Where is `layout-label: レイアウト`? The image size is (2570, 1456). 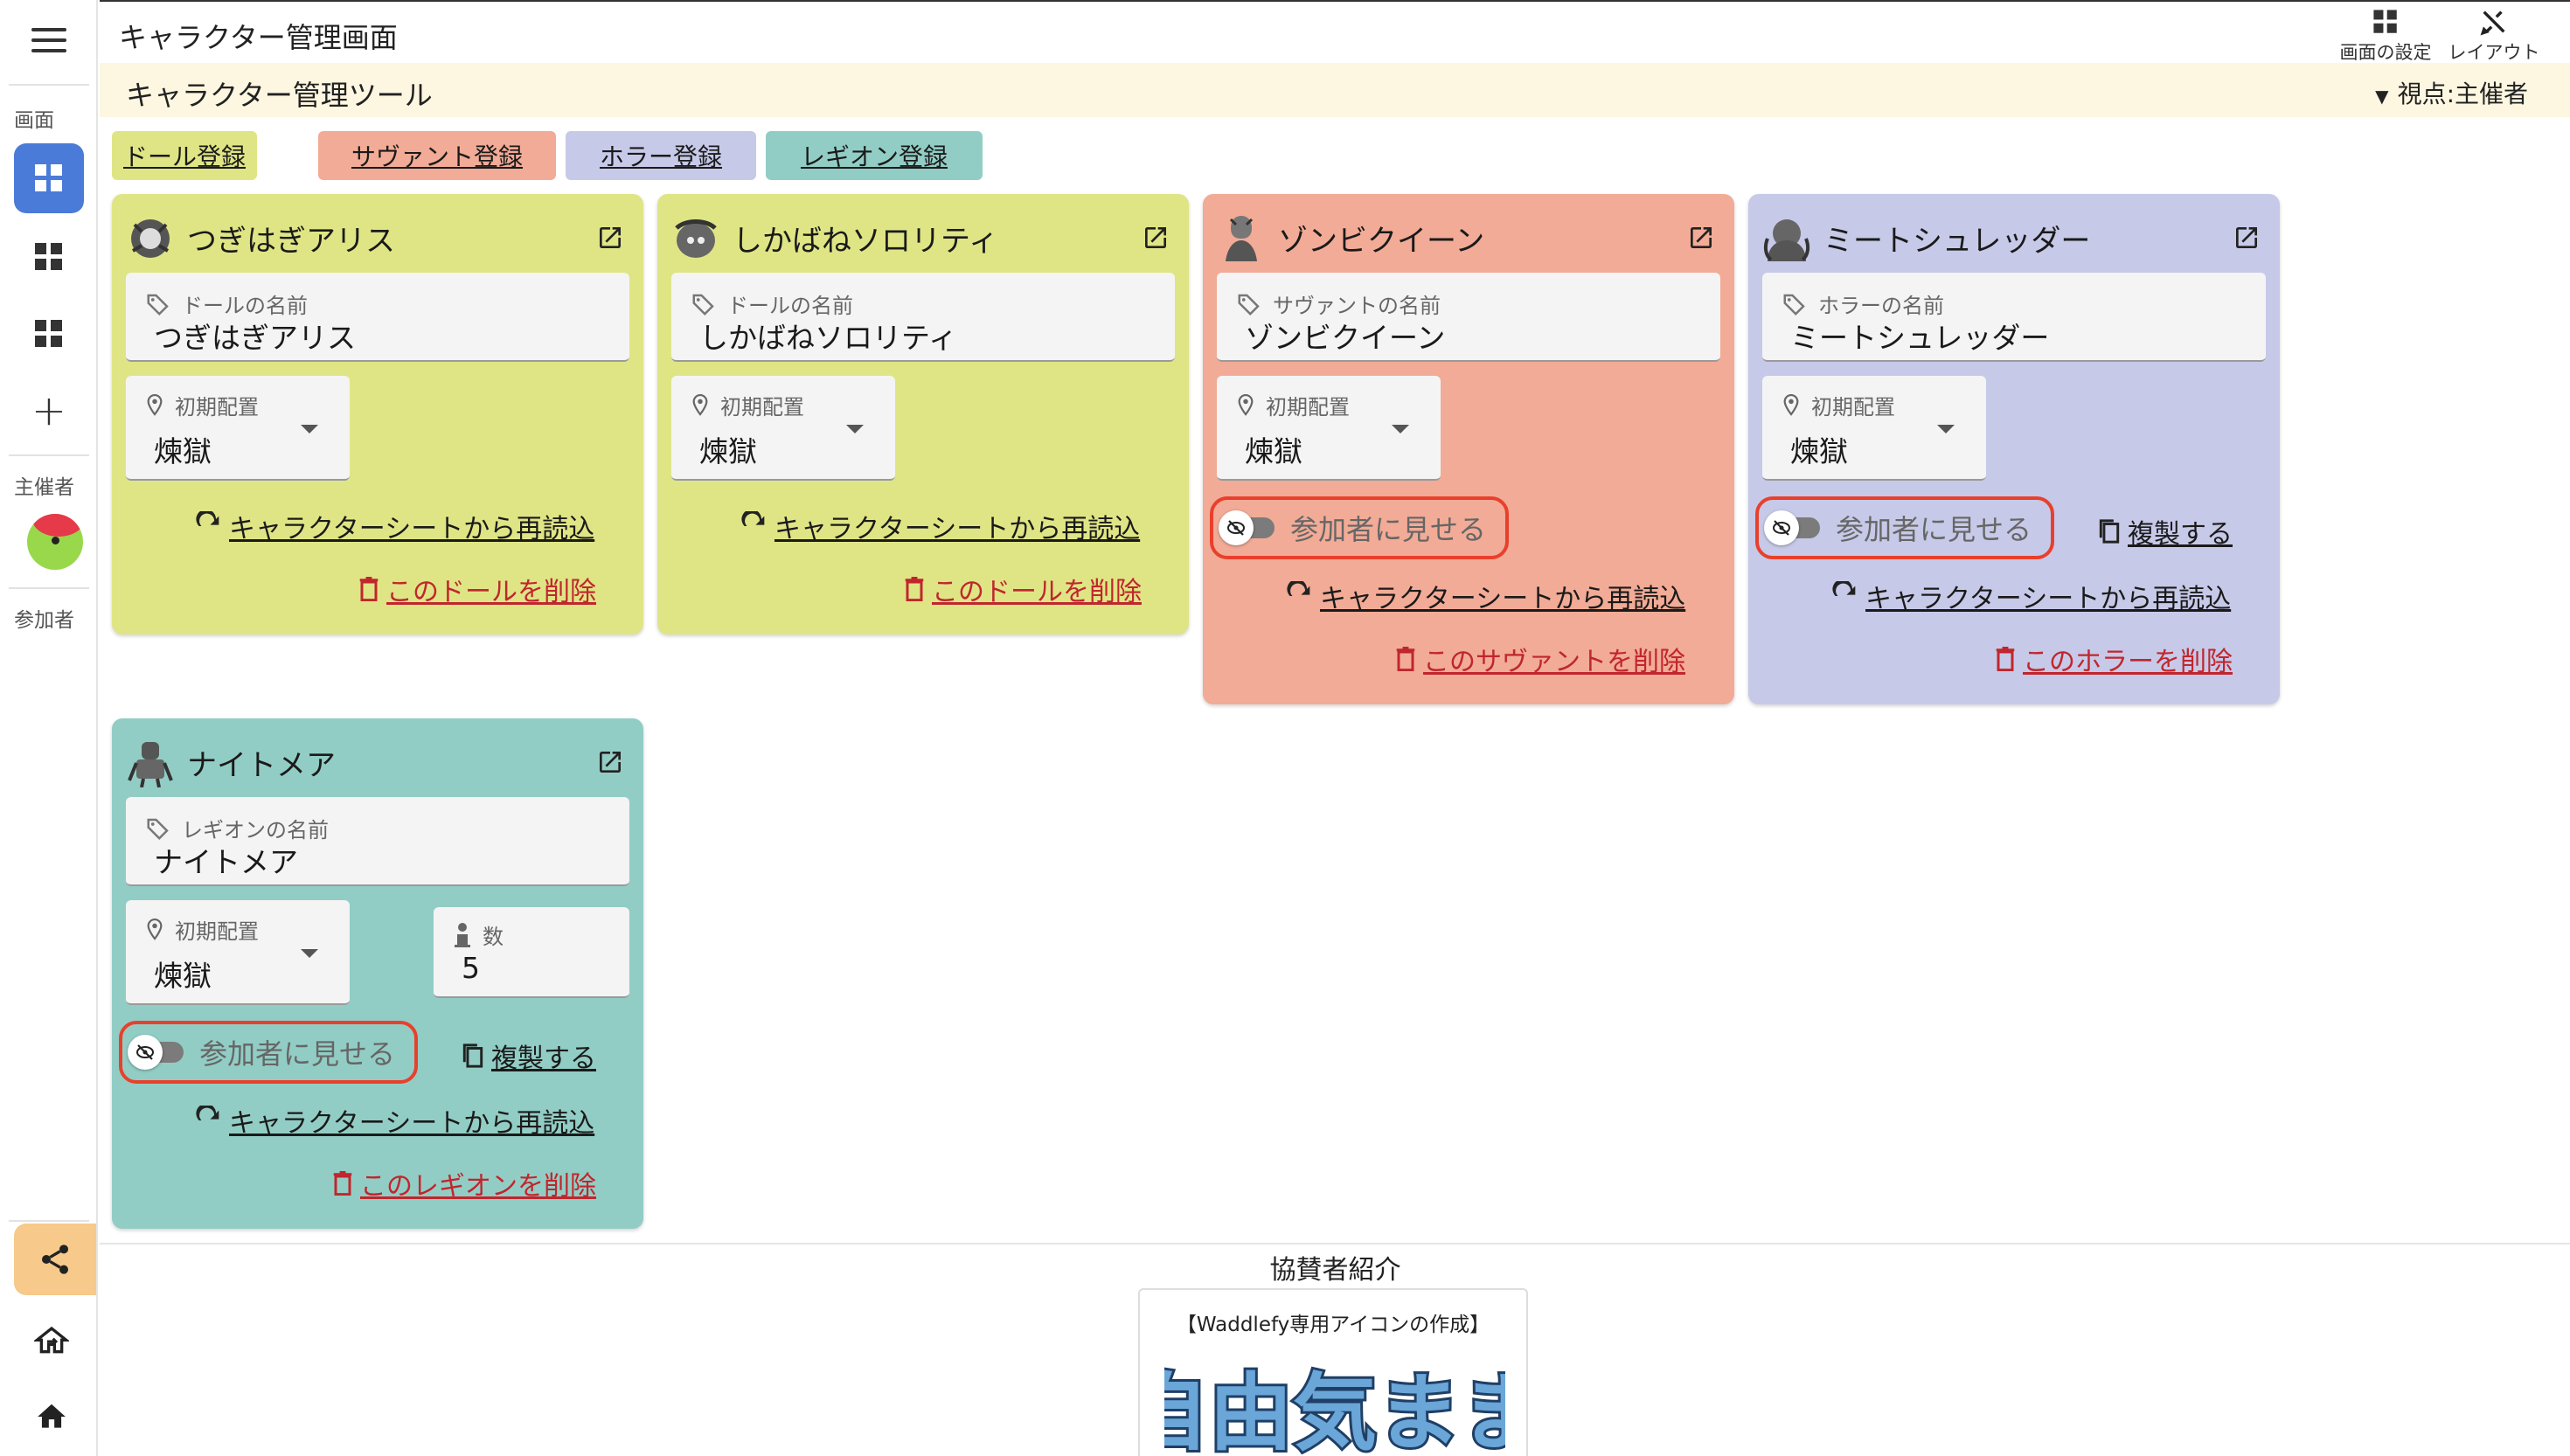 layout-label: レイアウト is located at coordinates (2494, 52).